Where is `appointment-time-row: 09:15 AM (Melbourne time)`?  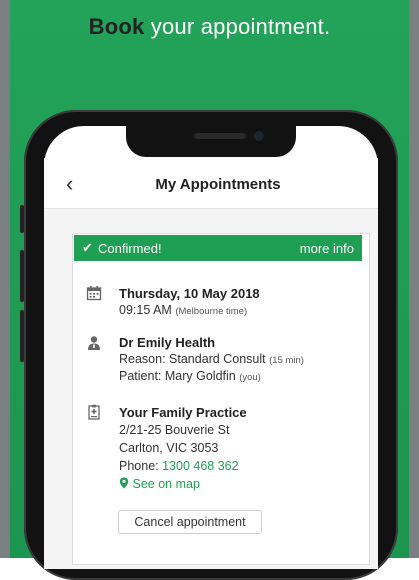
appointment-time-row: 09:15 AM (Melbourne time) is located at coordinates (183, 310).